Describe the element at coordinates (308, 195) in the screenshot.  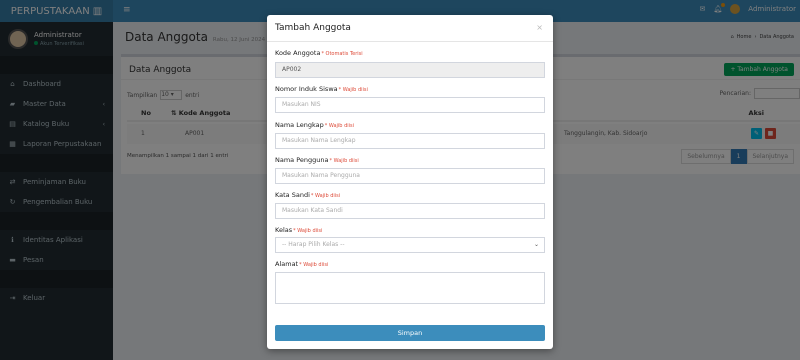
I see `password-label: Kata Sandi* Wajib diisi` at that location.